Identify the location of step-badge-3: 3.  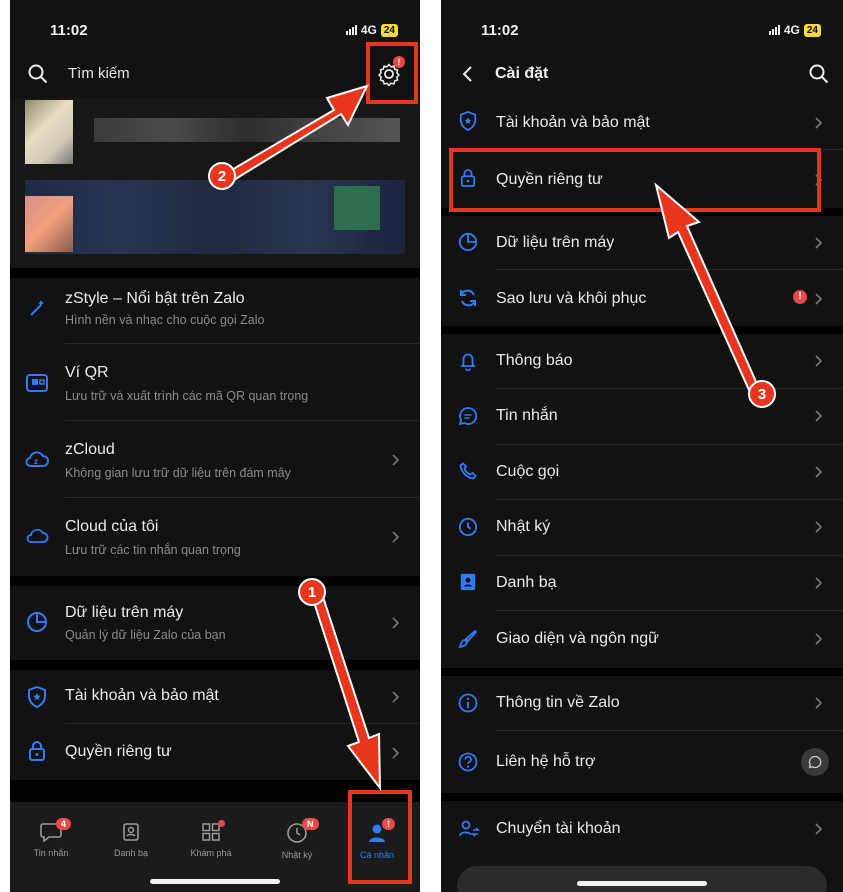
(762, 394).